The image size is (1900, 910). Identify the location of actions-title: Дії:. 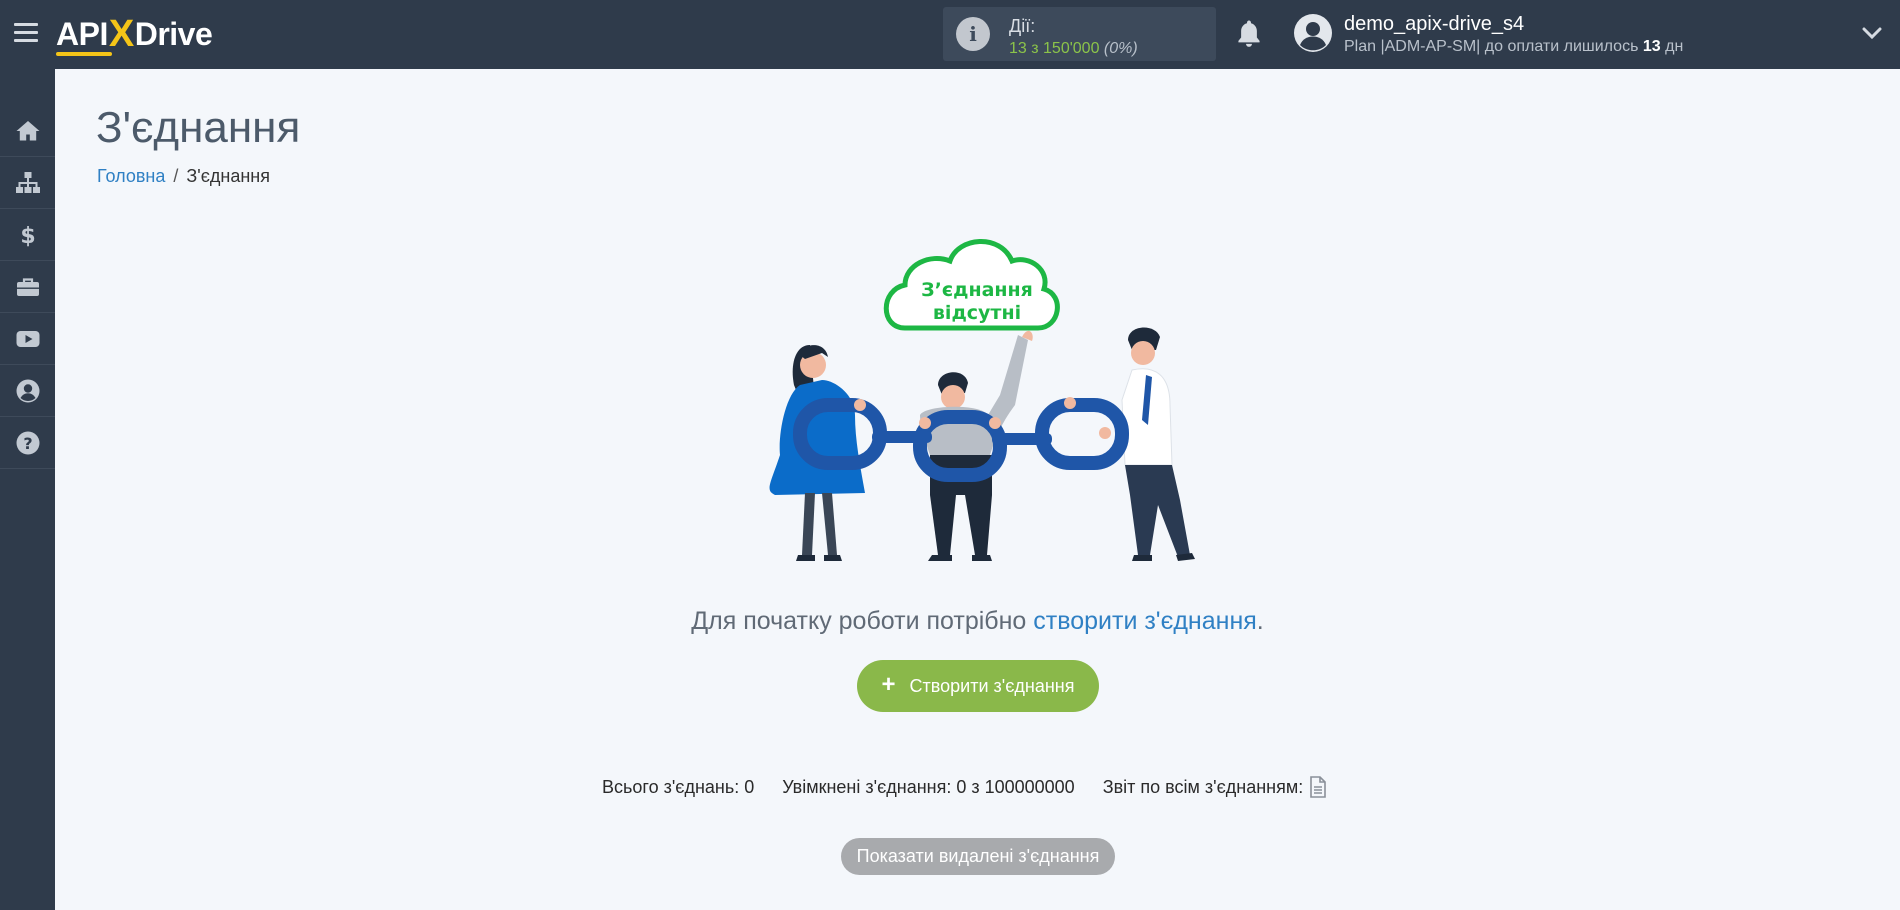
(1022, 26).